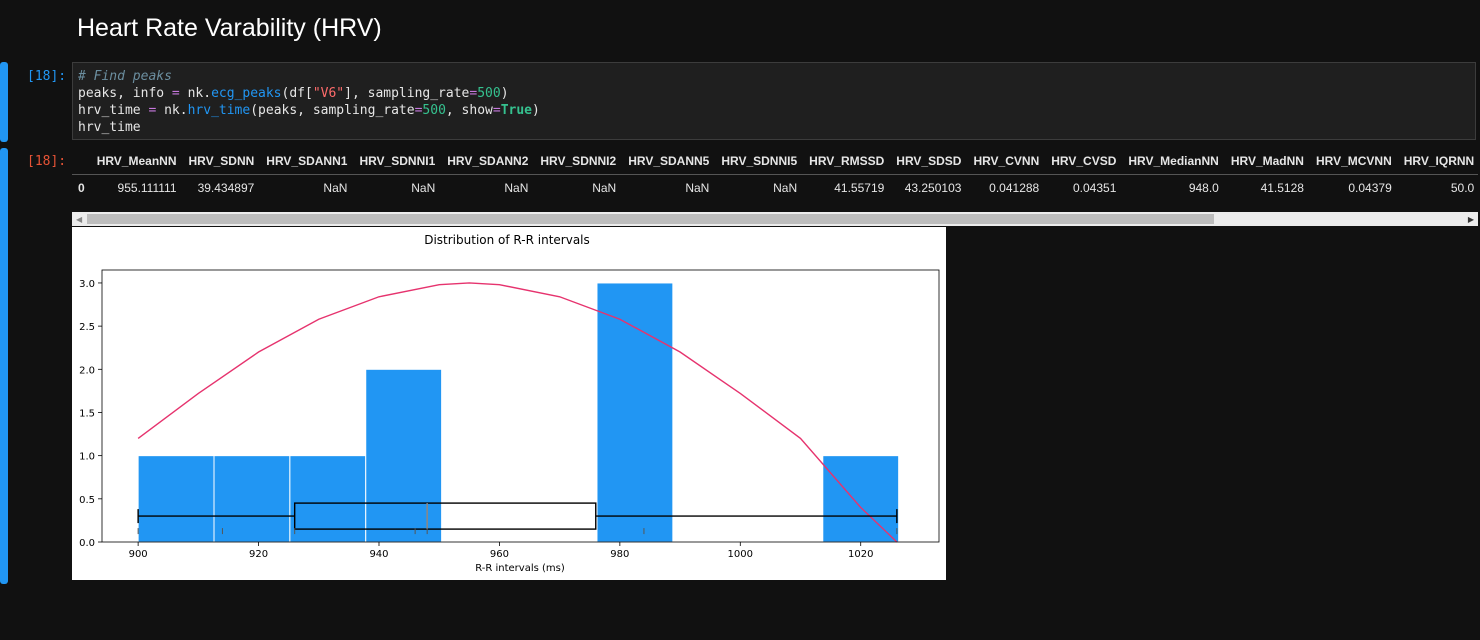 The image size is (1480, 640). Describe the element at coordinates (1437, 161) in the screenshot. I see `column-header: HRV_IQRNN` at that location.